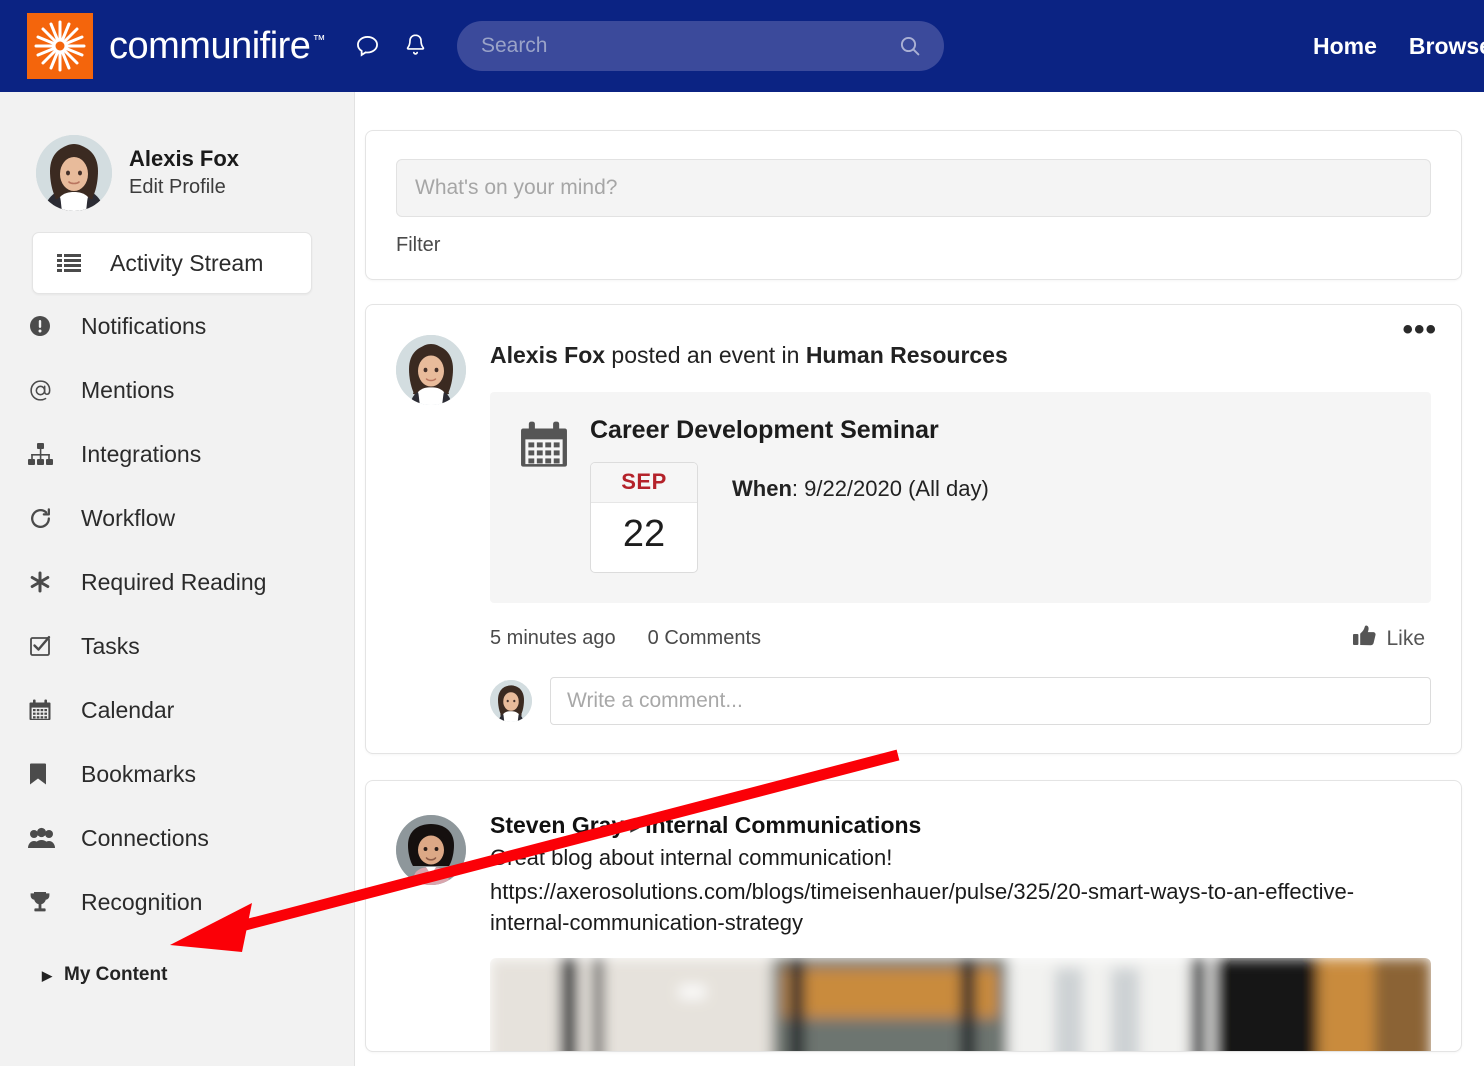 This screenshot has width=1484, height=1066. What do you see at coordinates (890, 488) in the screenshot?
I see `event-when-value: : 9/22/2020 (All day)` at bounding box center [890, 488].